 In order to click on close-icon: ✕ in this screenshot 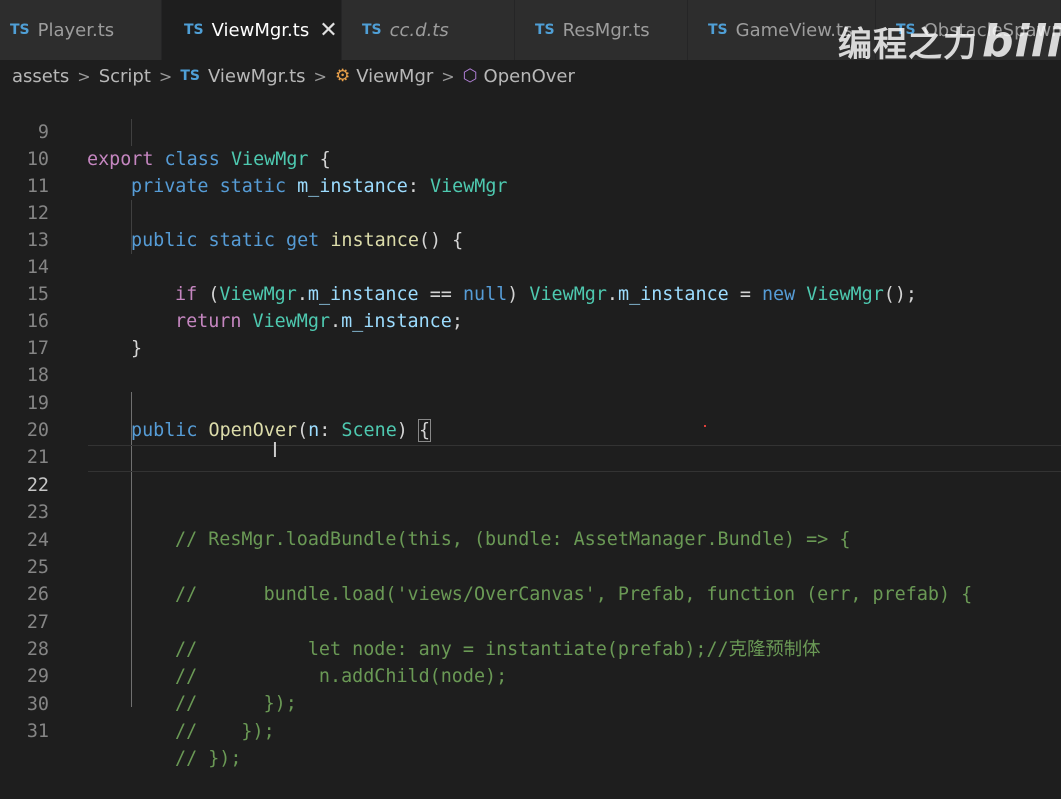, I will do `click(328, 30)`.